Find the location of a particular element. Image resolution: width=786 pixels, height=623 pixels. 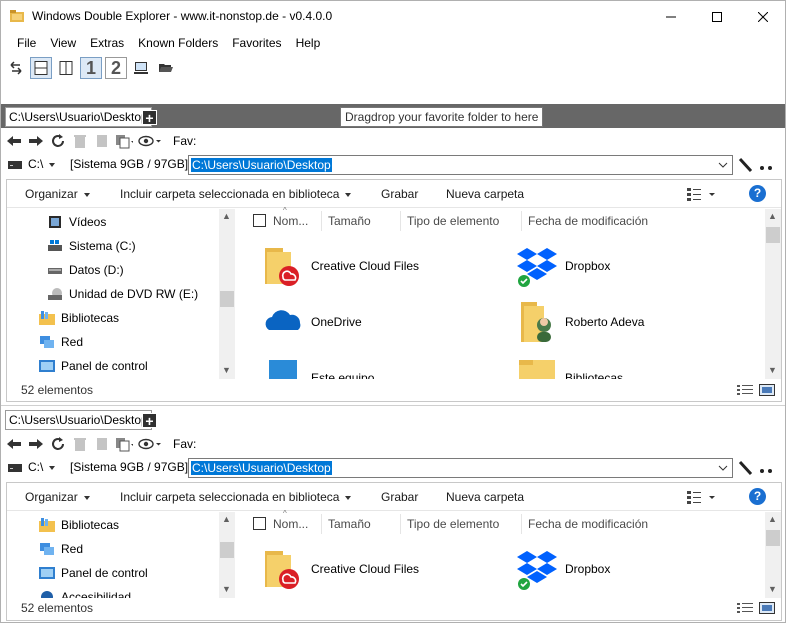

menu-file: File is located at coordinates (22, 43).